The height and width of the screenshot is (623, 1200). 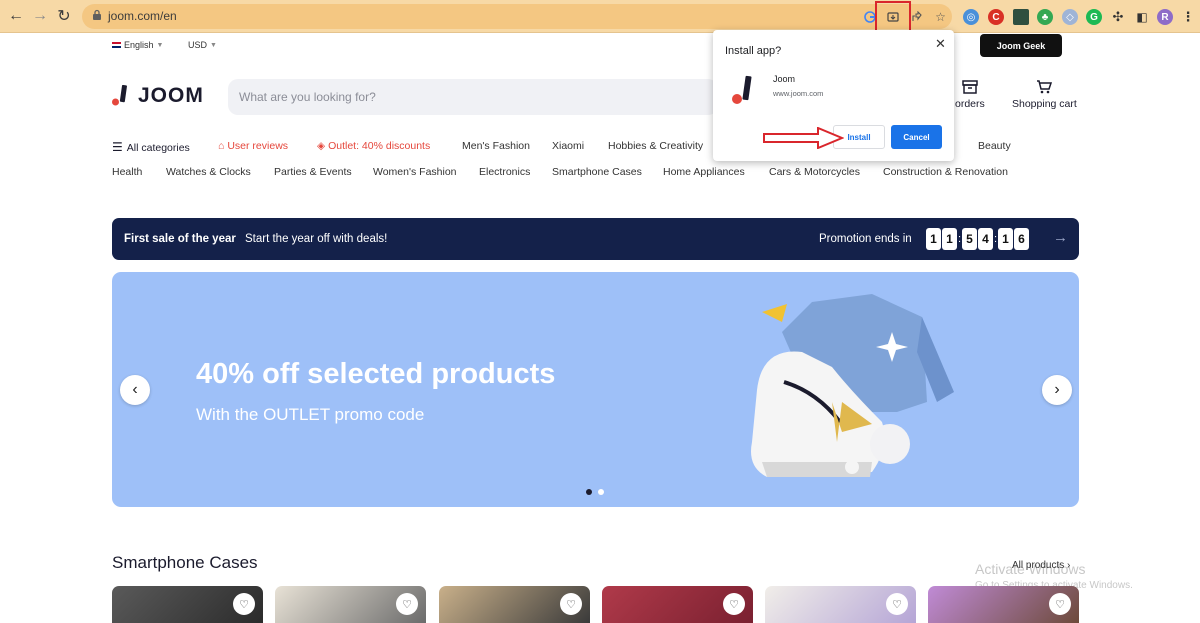 I want to click on category-home-appliances: Home Appliances, so click(x=704, y=172).